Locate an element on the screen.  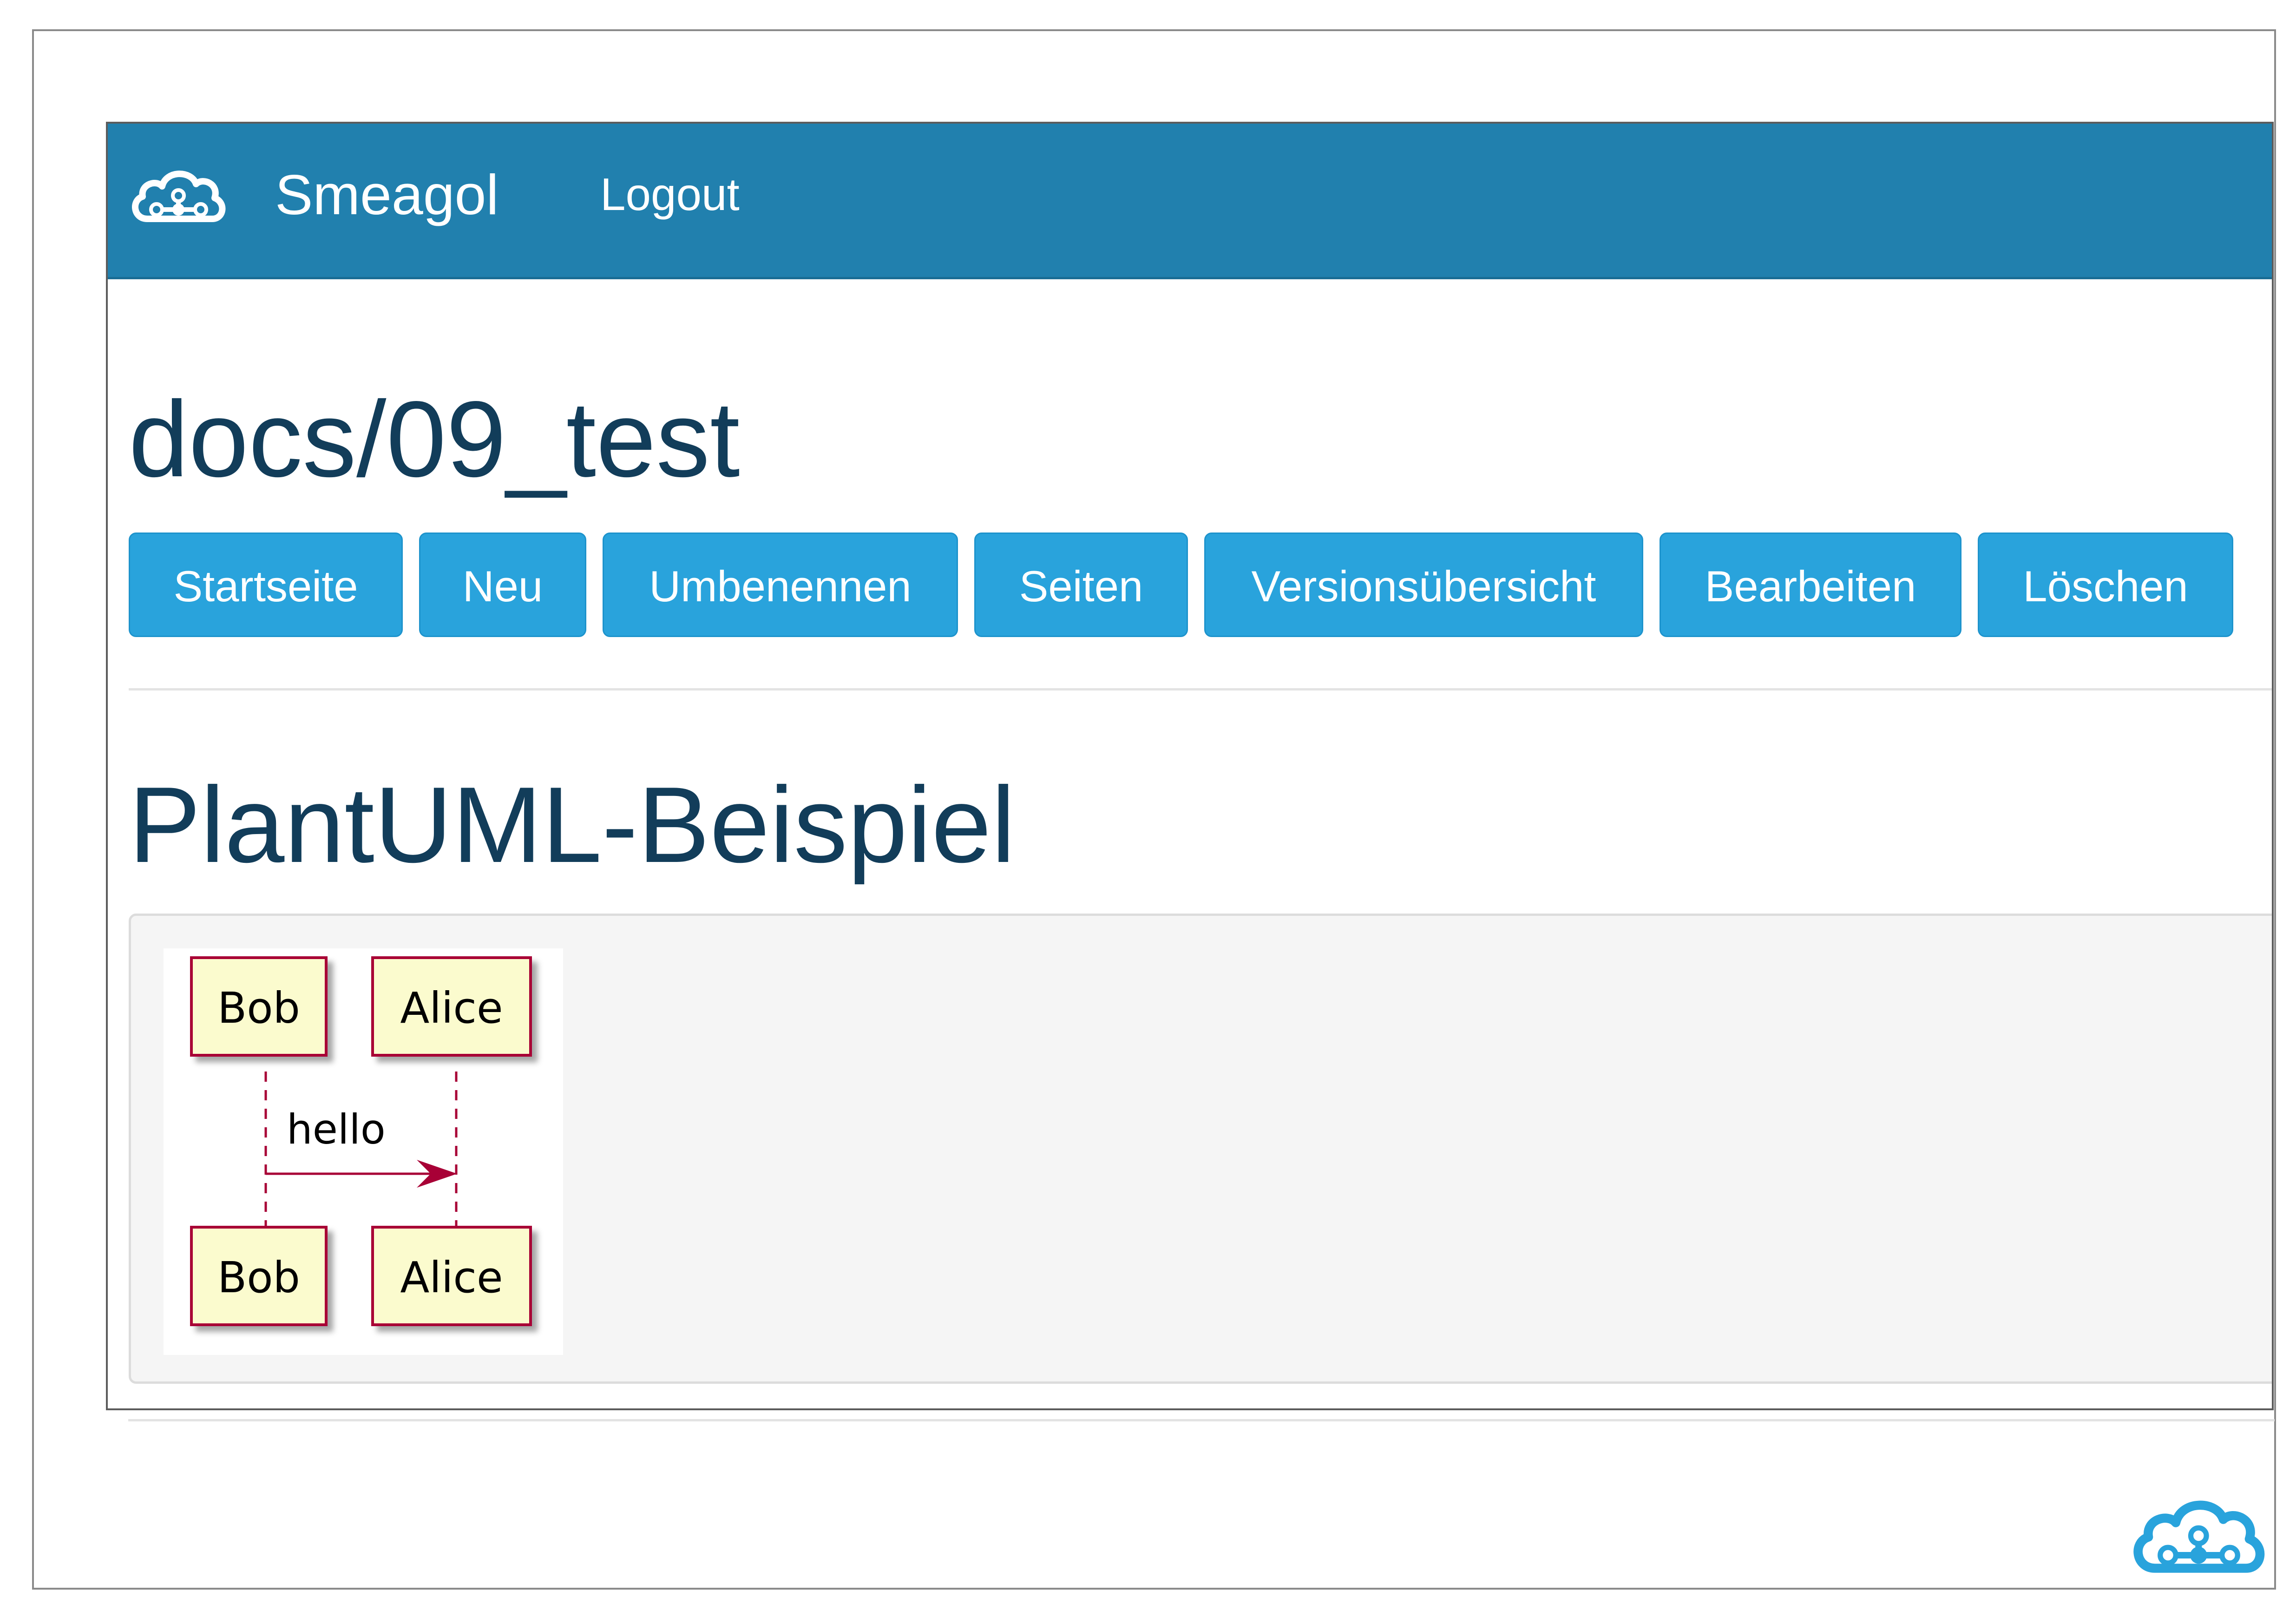
participant-label-bob-bottom: Bob is located at coordinates (258, 1277).